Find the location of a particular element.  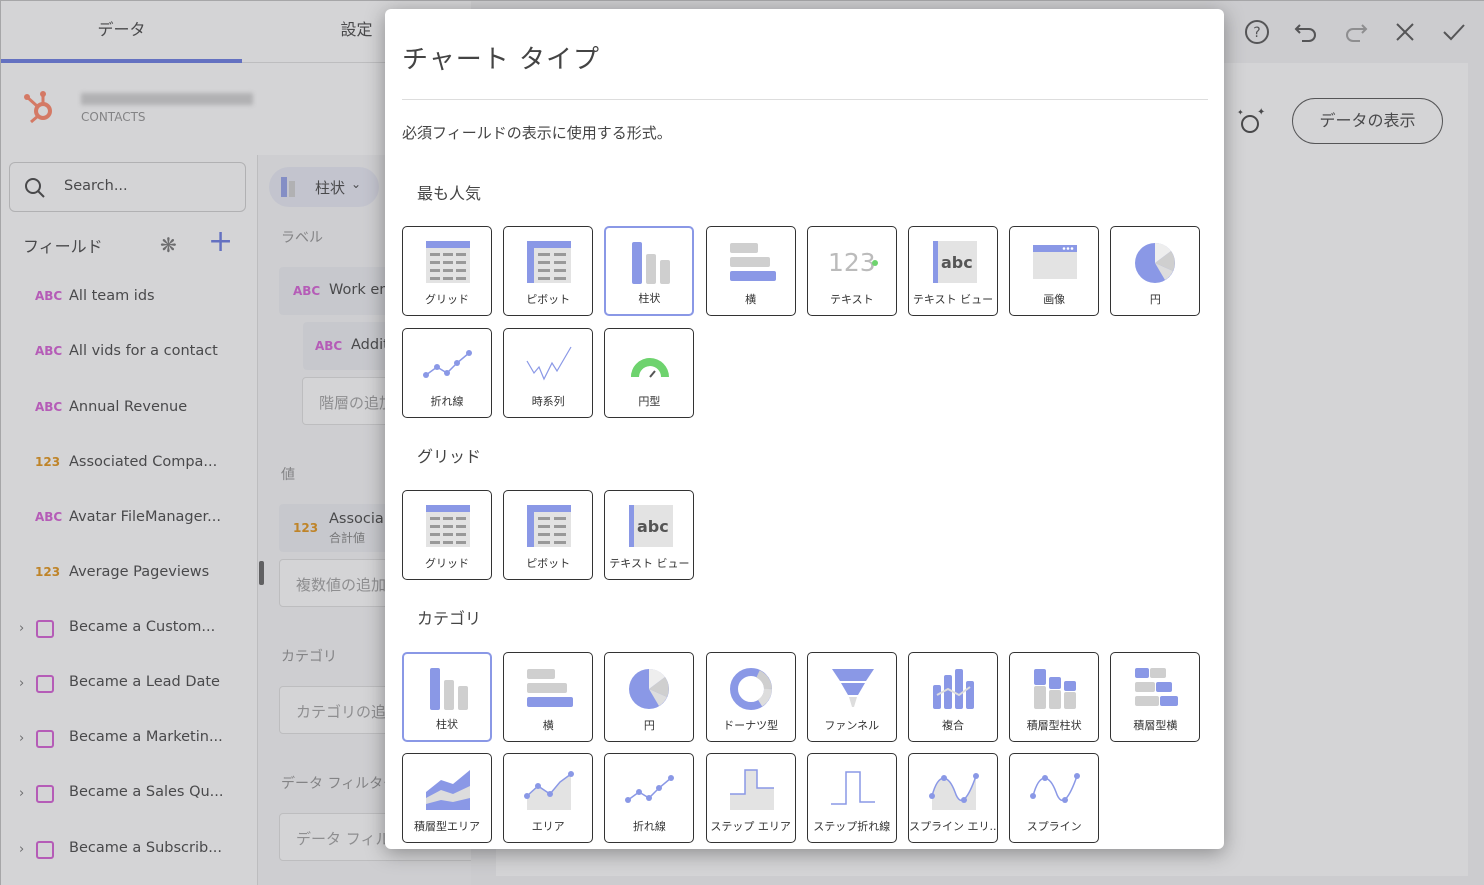

stacked-bar-icon is located at coordinates (1156, 688).